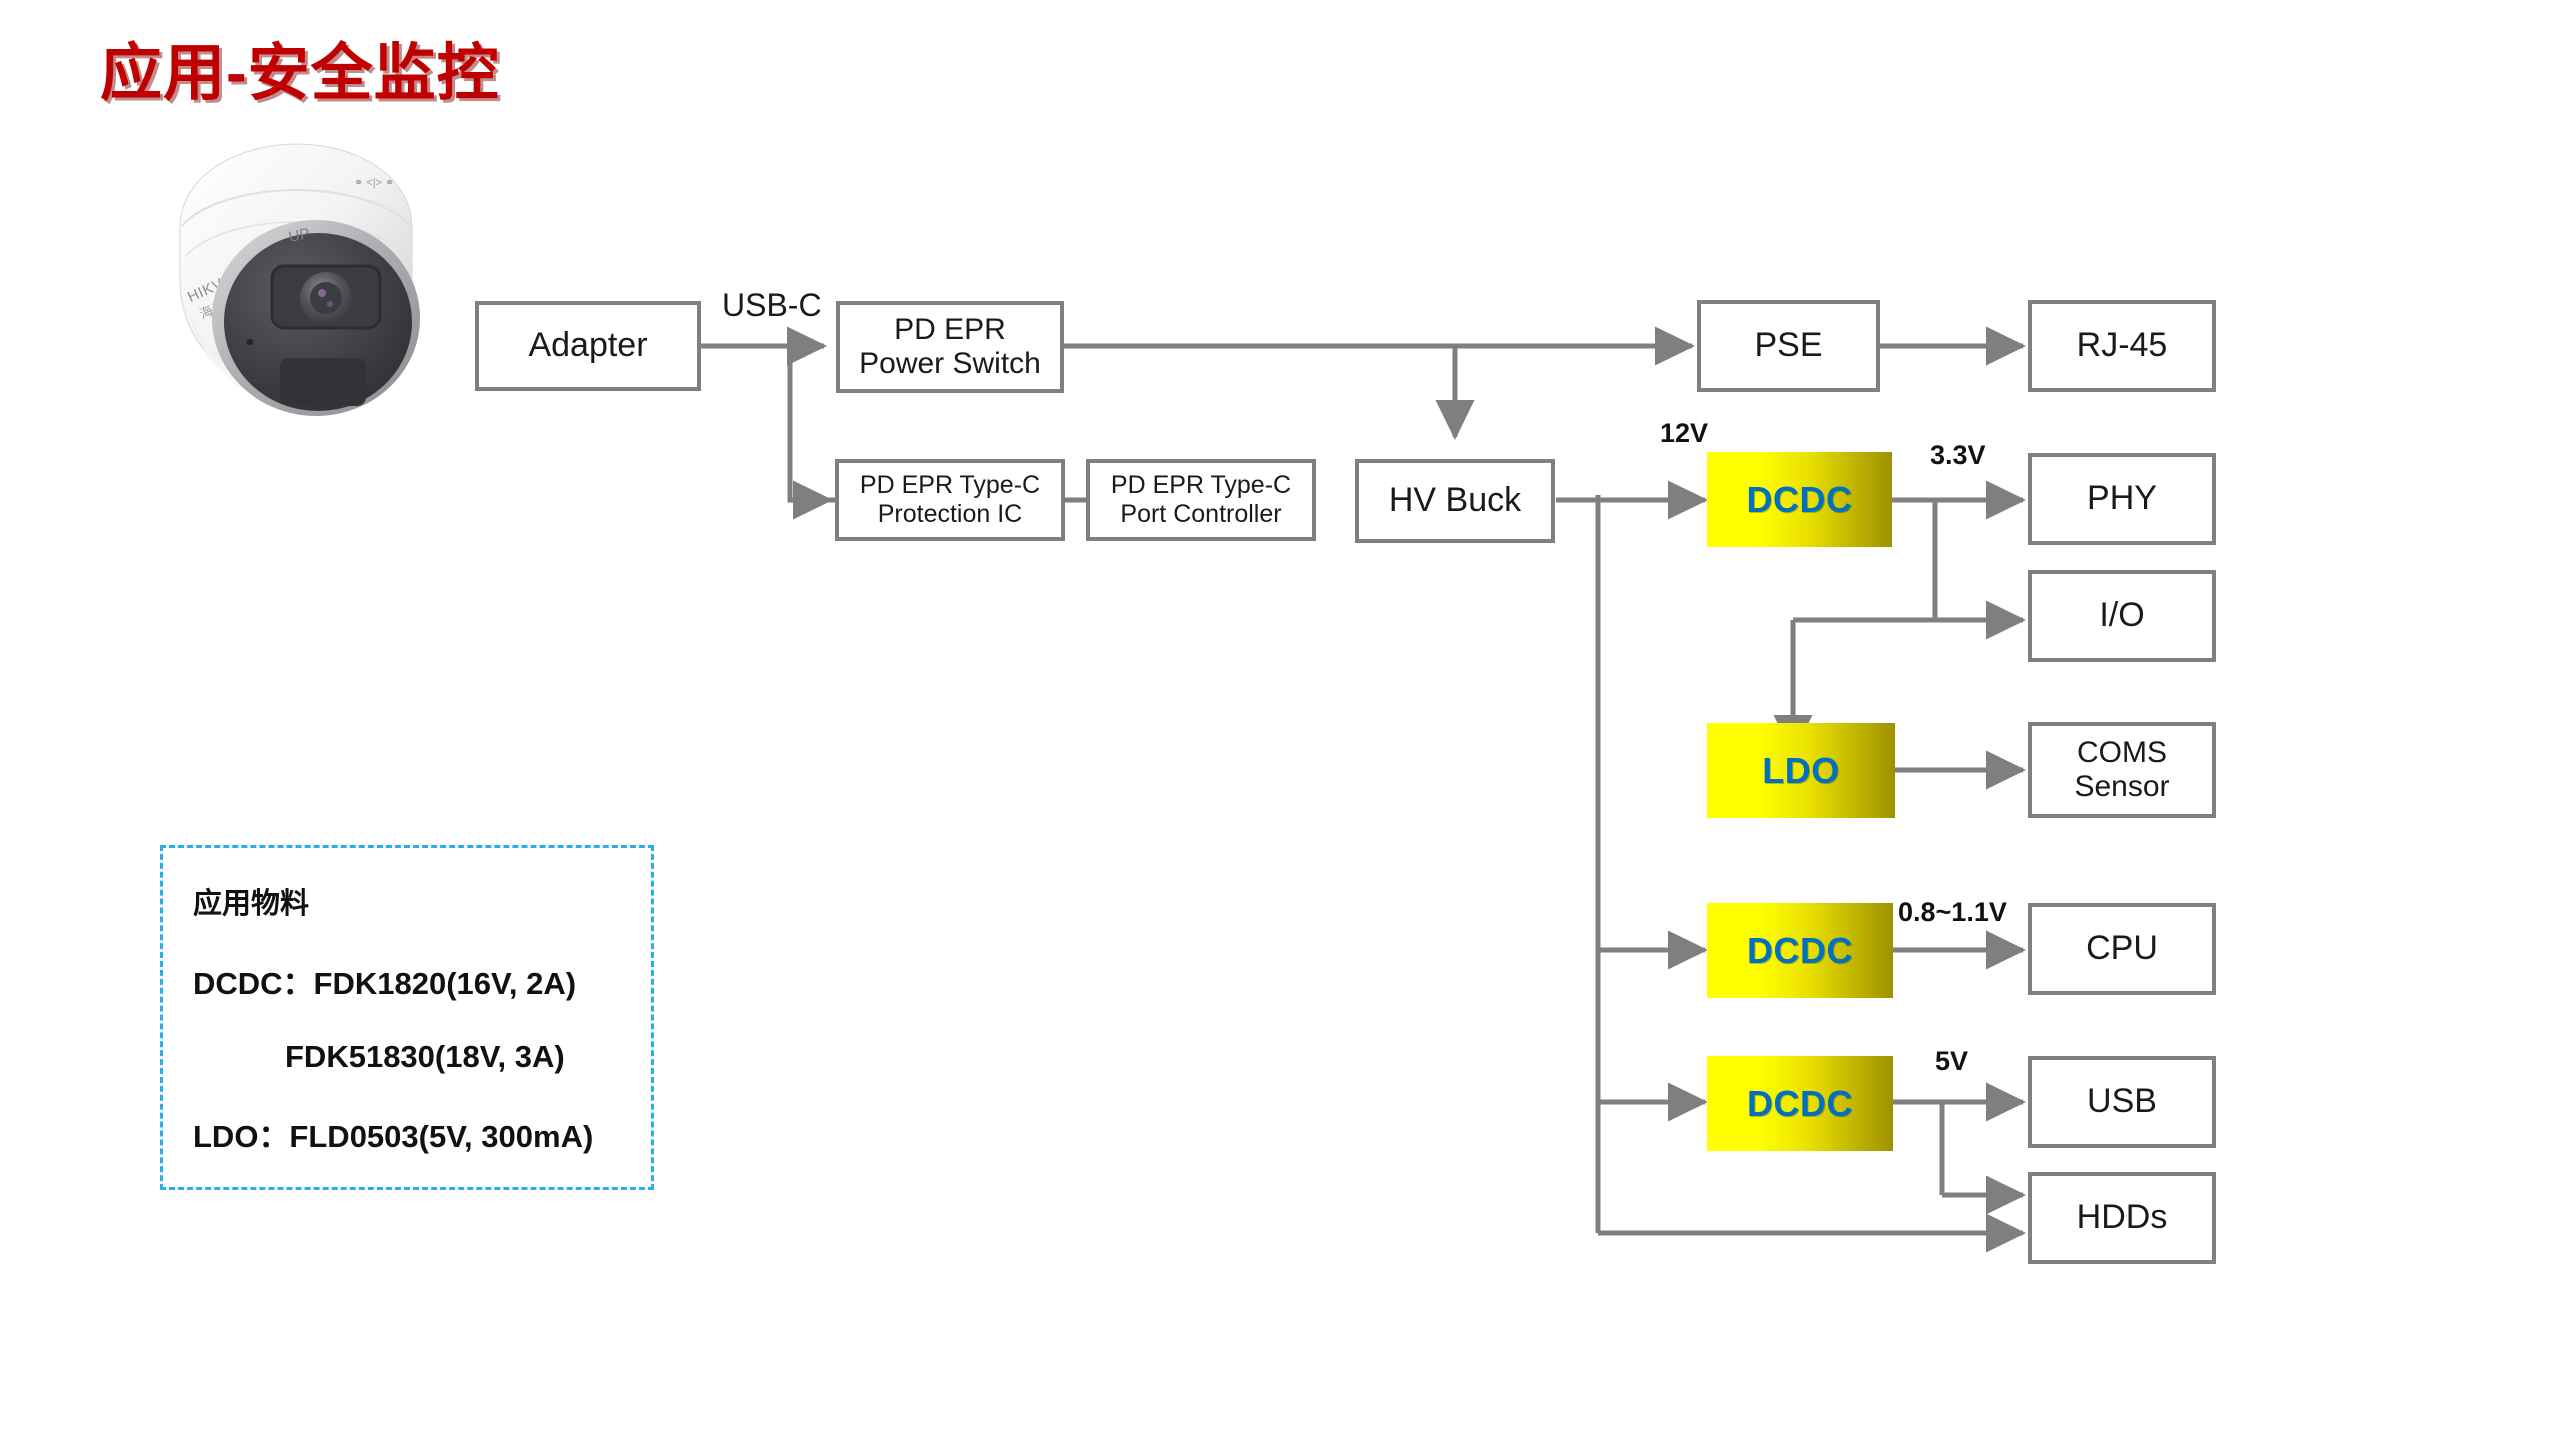 The height and width of the screenshot is (1440, 2560). Describe the element at coordinates (588, 346) in the screenshot. I see `block-adapter: Adapter` at that location.